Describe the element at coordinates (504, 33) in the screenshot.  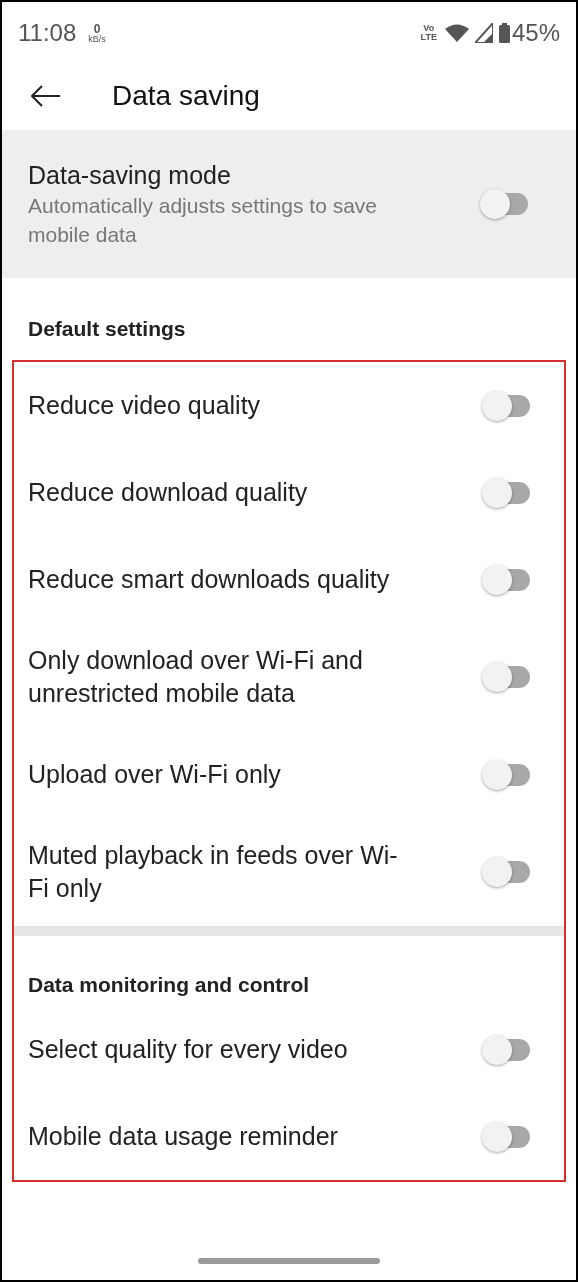
I see `battery-icon` at that location.